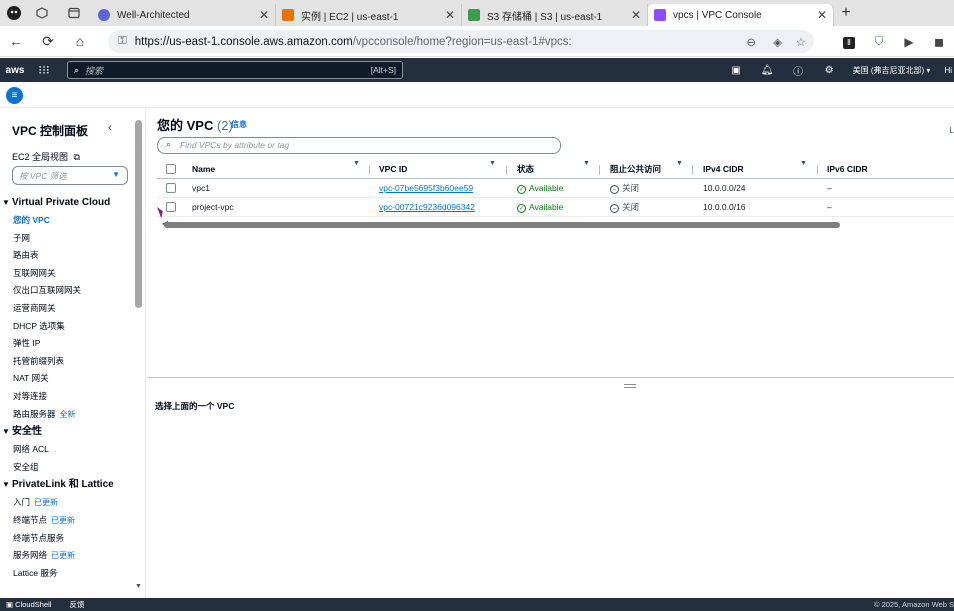  What do you see at coordinates (67, 362) in the screenshot?
I see `sidebar-item-prefix-lists: 托管前缀列表` at bounding box center [67, 362].